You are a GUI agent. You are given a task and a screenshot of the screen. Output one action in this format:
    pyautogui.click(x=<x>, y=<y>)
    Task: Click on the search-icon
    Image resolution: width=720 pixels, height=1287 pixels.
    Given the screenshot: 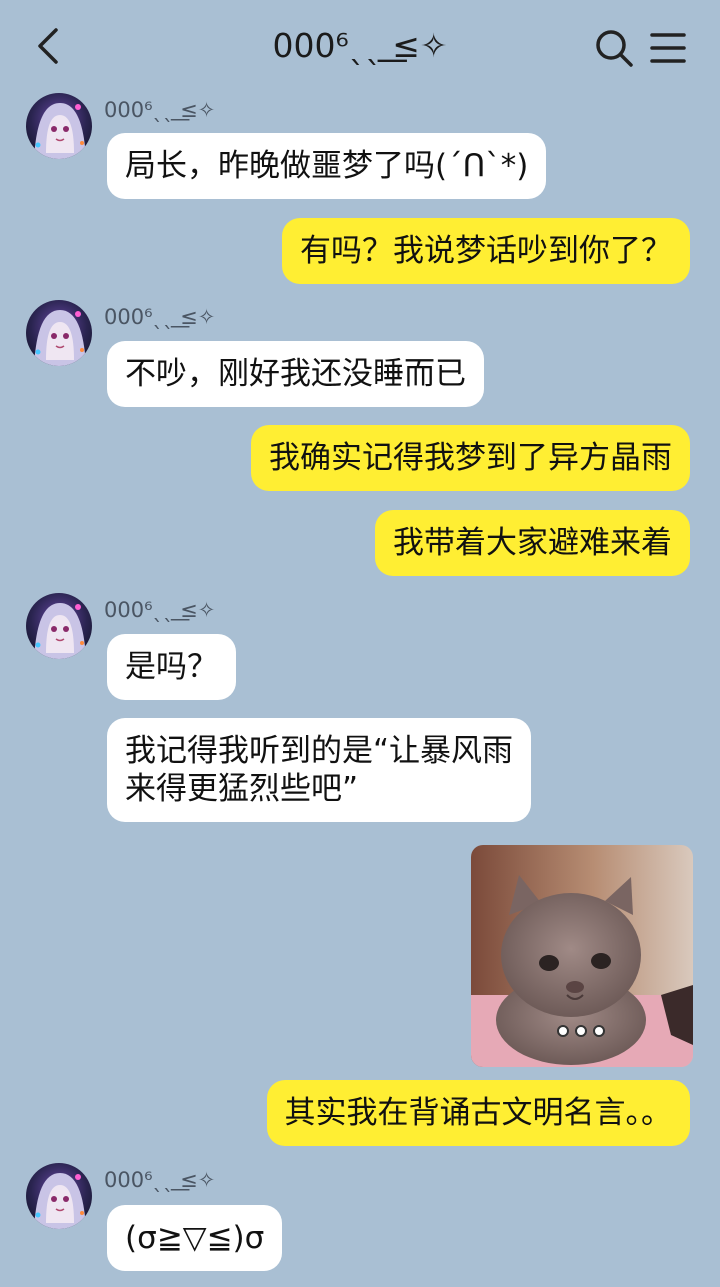 What is the action you would take?
    pyautogui.click(x=614, y=48)
    